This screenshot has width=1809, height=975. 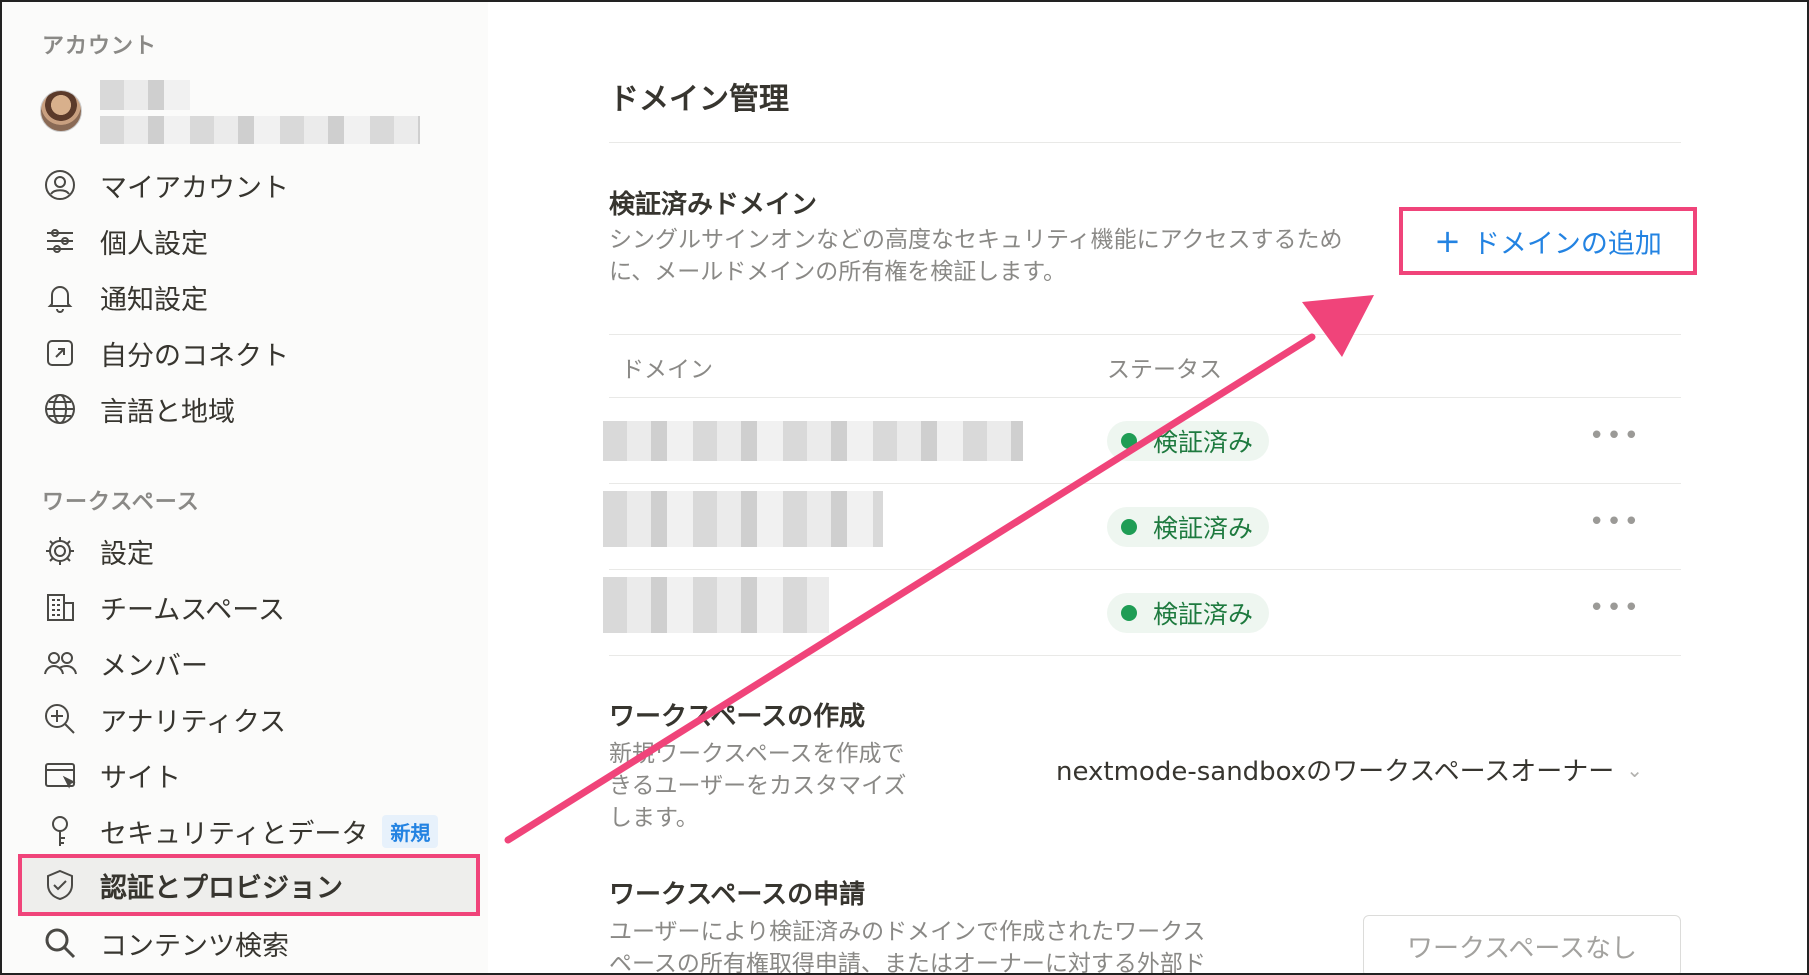 What do you see at coordinates (1145, 334) in the screenshot?
I see `table-top-divider` at bounding box center [1145, 334].